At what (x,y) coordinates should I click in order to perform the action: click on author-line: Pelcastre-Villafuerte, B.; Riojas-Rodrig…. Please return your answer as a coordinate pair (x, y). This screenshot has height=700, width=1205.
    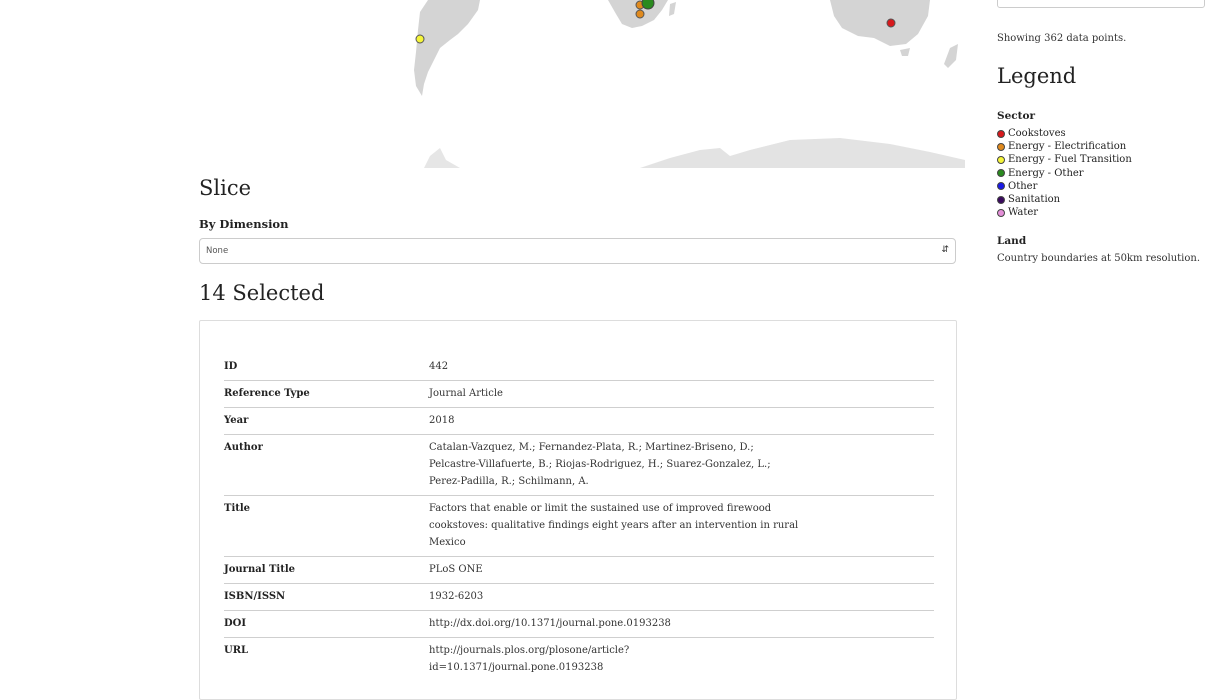
    Looking at the image, I should click on (600, 464).